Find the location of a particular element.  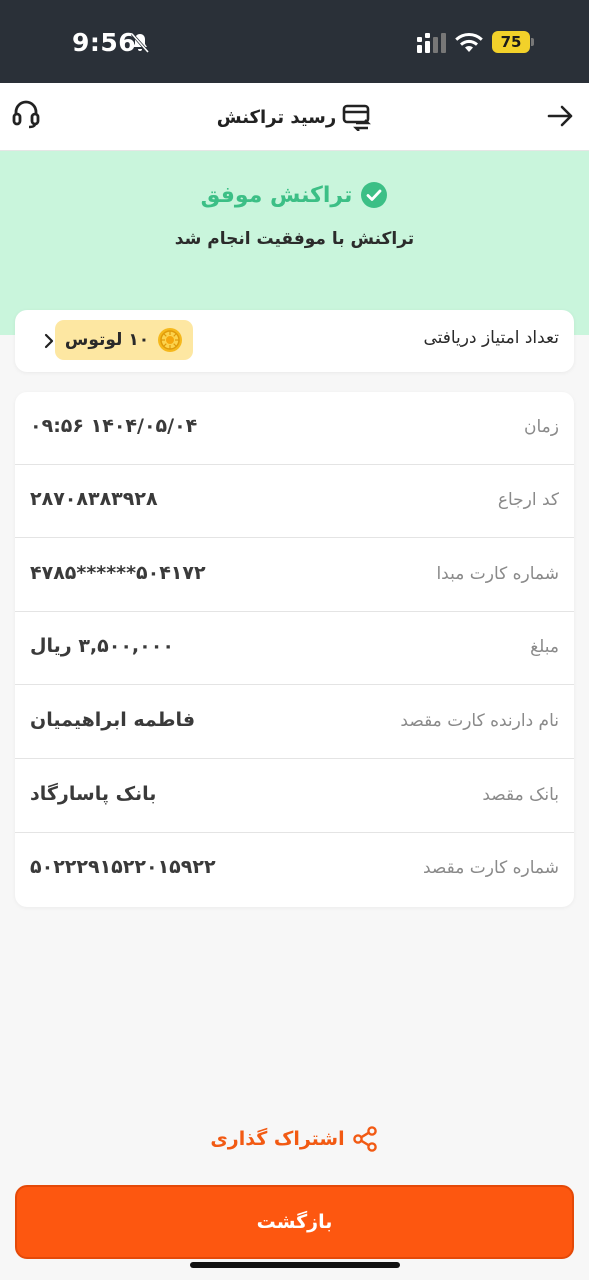

battery-icon: 75 is located at coordinates (513, 42).